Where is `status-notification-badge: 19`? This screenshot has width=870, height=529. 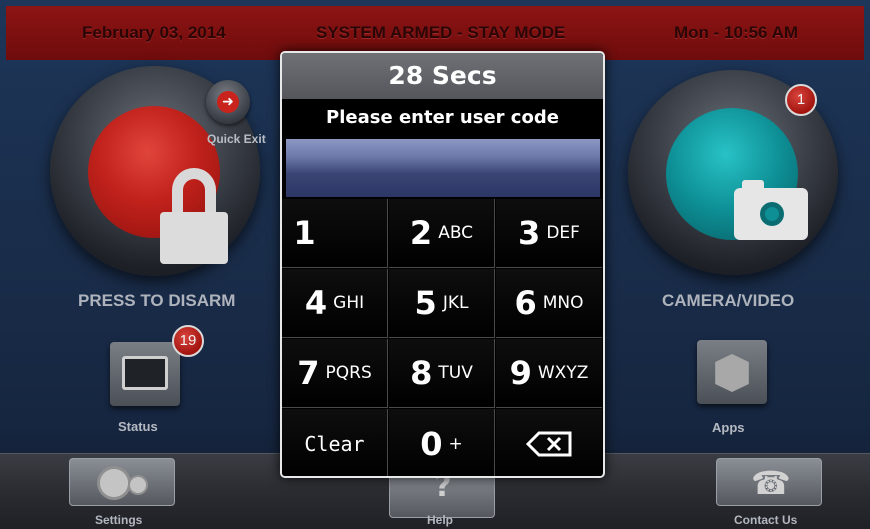 status-notification-badge: 19 is located at coordinates (188, 341).